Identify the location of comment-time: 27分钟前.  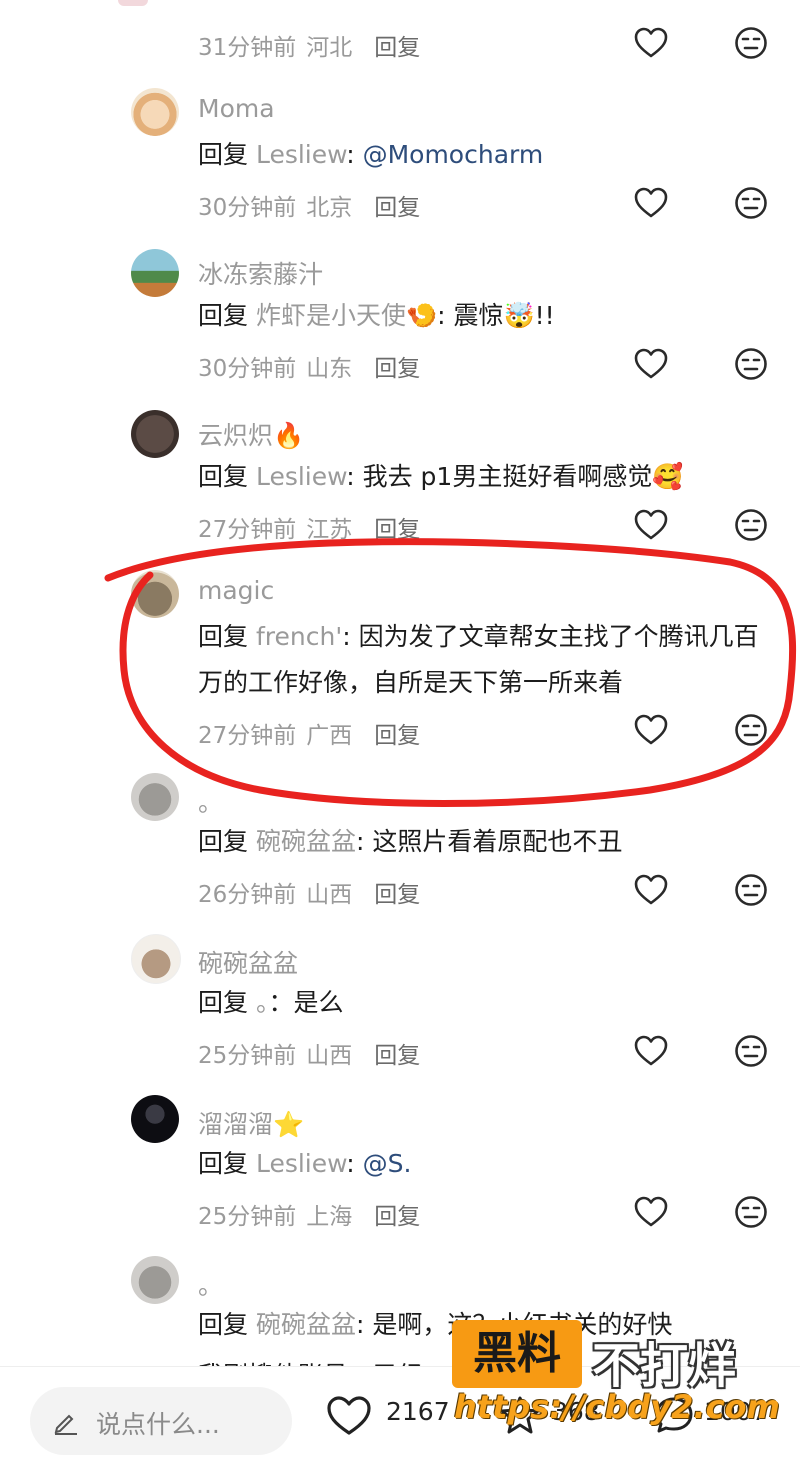
(247, 736).